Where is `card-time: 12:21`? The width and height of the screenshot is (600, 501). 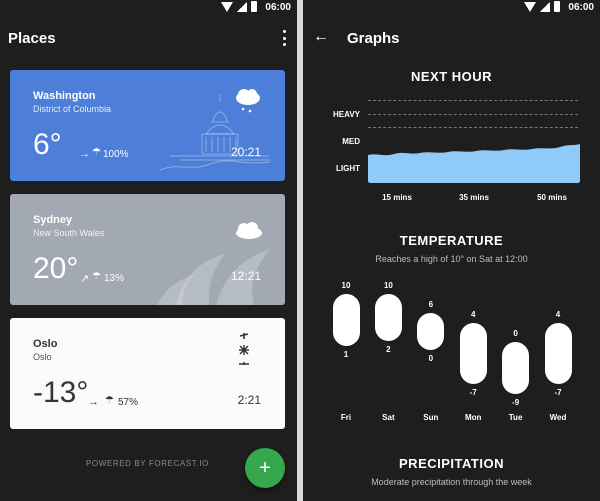 card-time: 12:21 is located at coordinates (245, 276).